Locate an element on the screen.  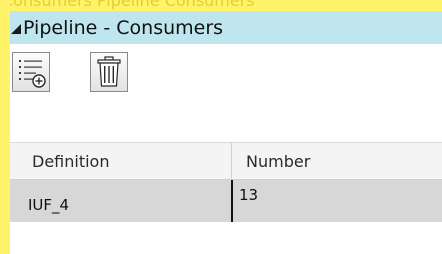
collapse-arrow-icon is located at coordinates (16, 28).